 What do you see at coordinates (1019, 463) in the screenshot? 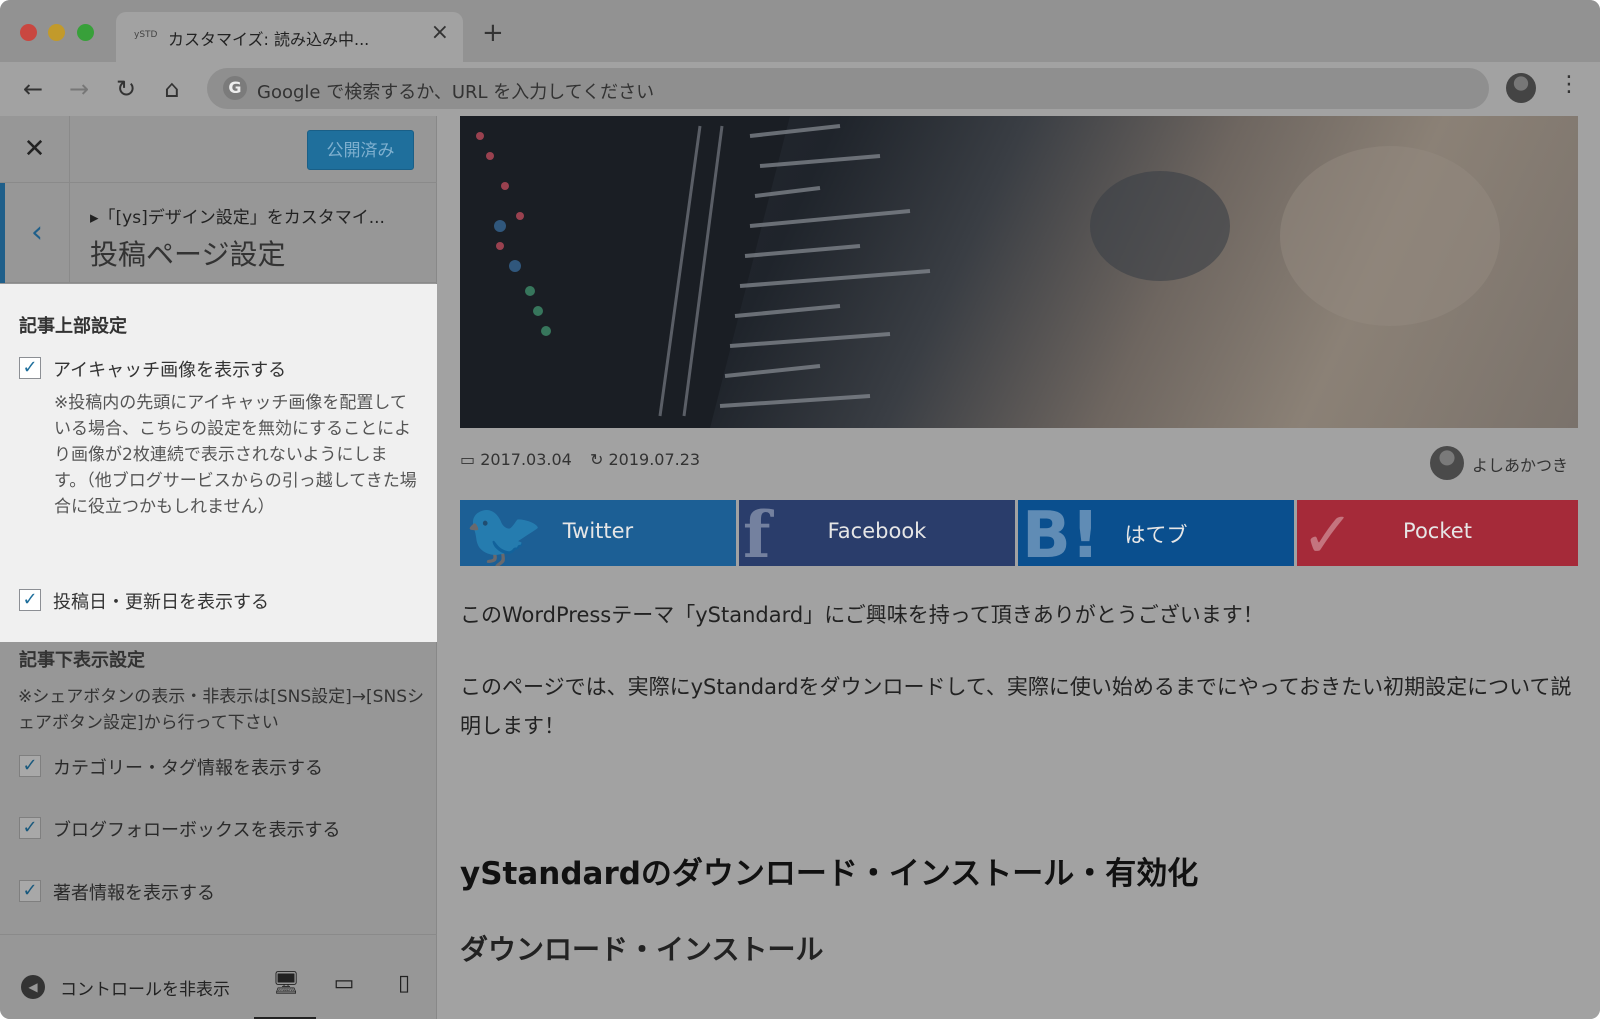
I see `post-meta: ▭ 2017.03.04 ↻ 2019.07.23 よしあかつき` at bounding box center [1019, 463].